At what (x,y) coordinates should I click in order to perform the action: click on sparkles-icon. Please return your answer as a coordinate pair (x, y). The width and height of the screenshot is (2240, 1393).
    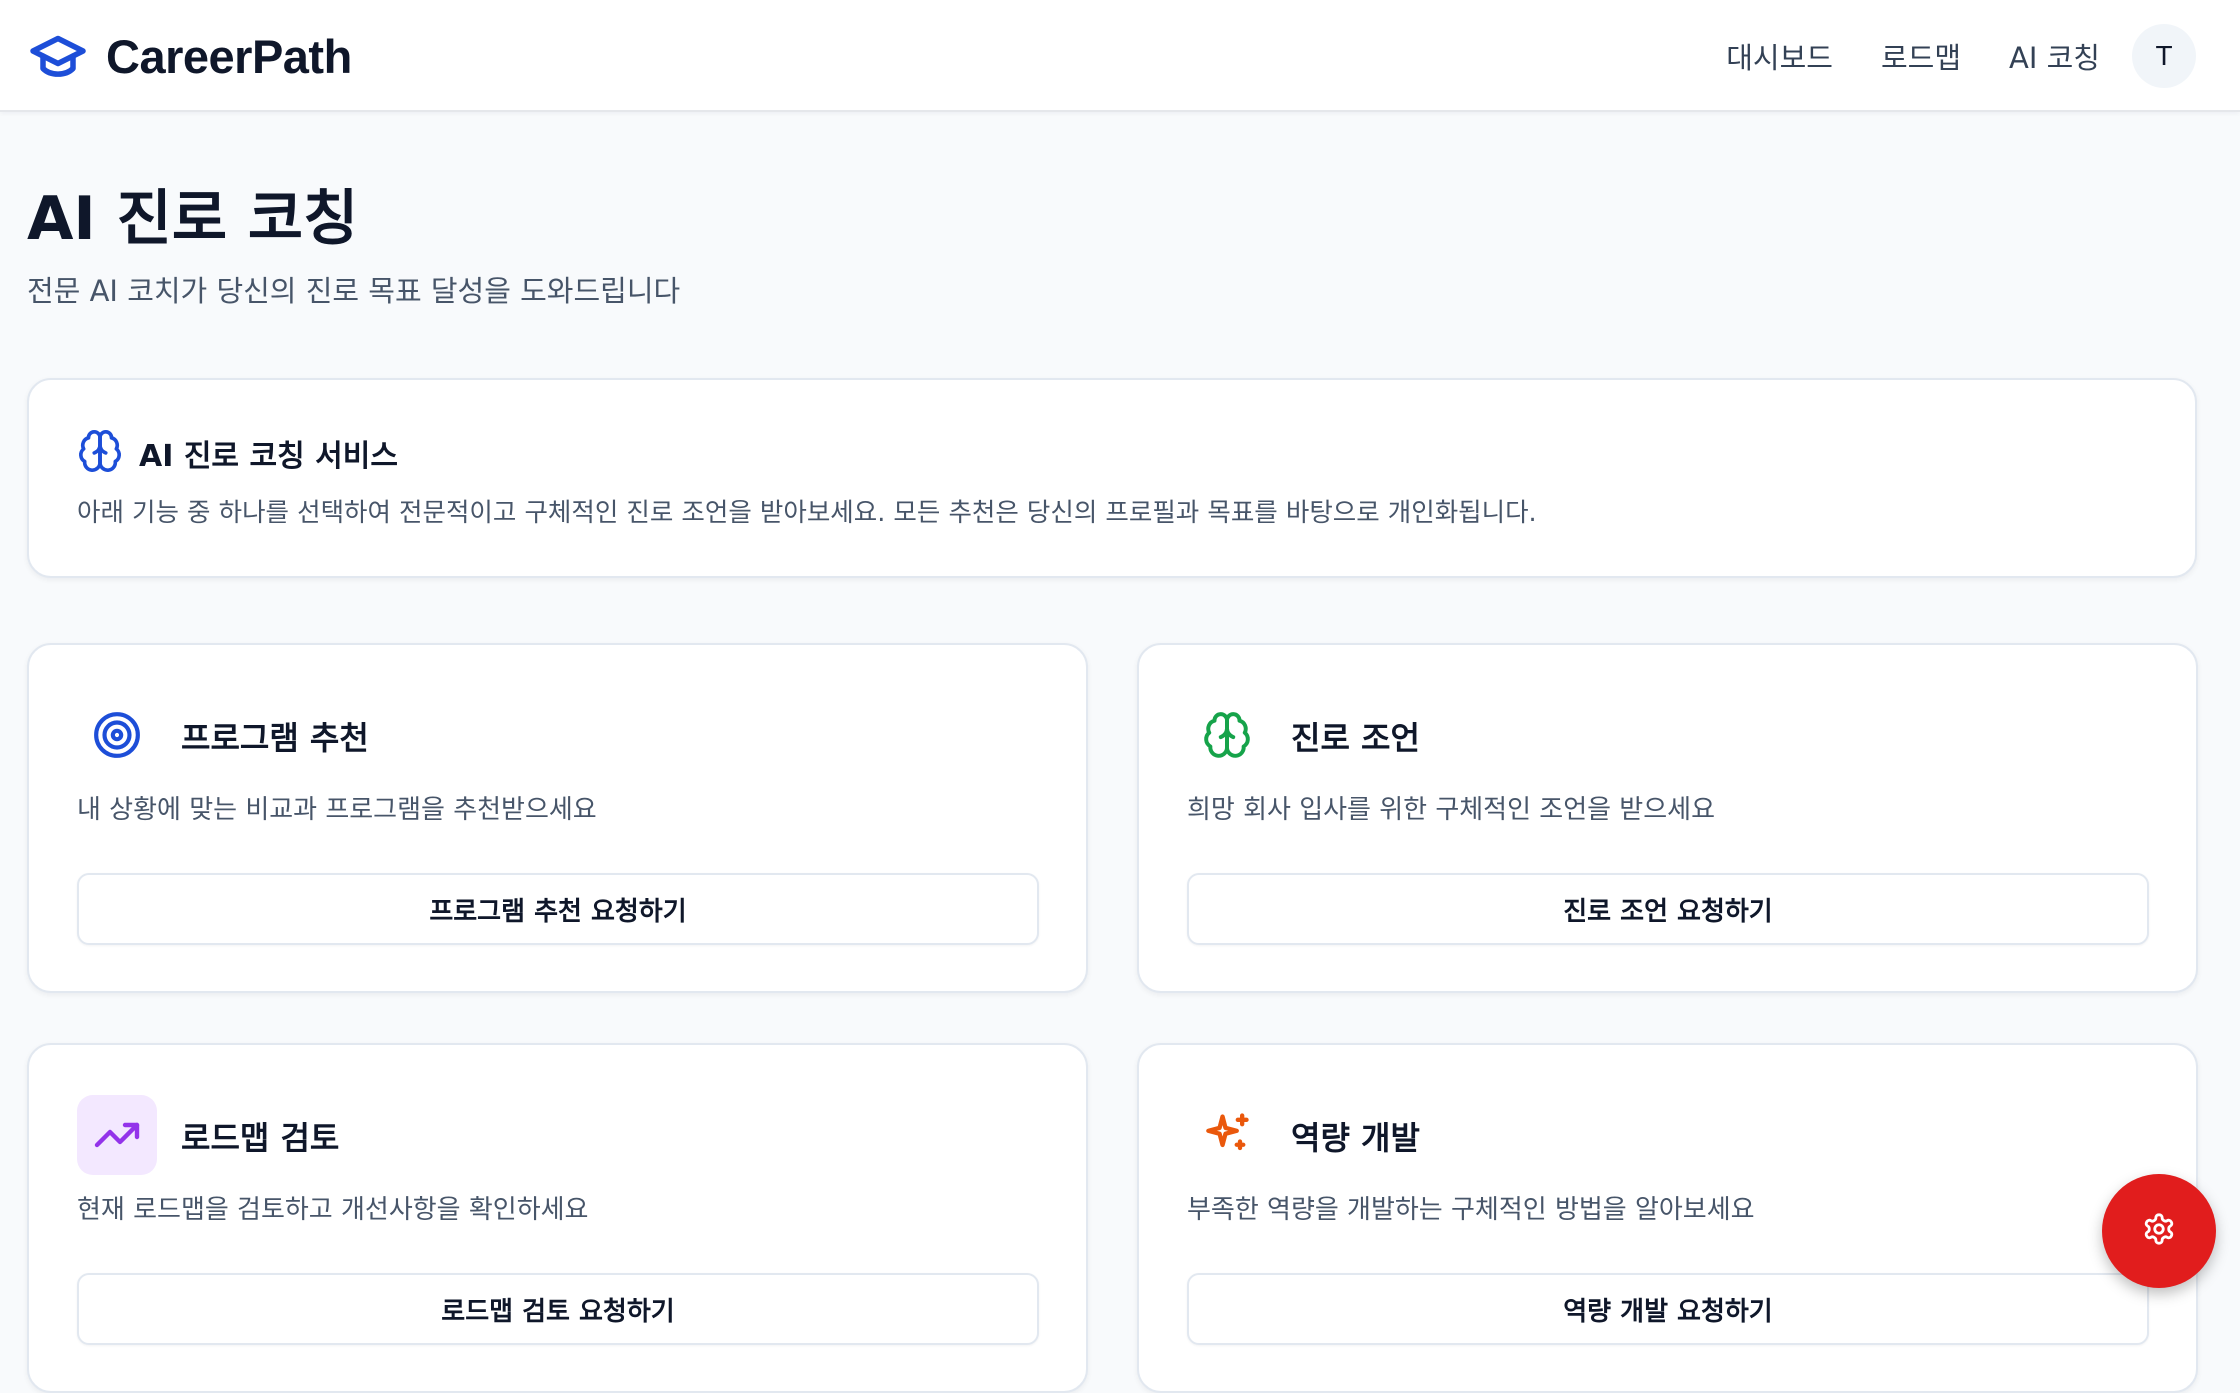
    Looking at the image, I should click on (1227, 1135).